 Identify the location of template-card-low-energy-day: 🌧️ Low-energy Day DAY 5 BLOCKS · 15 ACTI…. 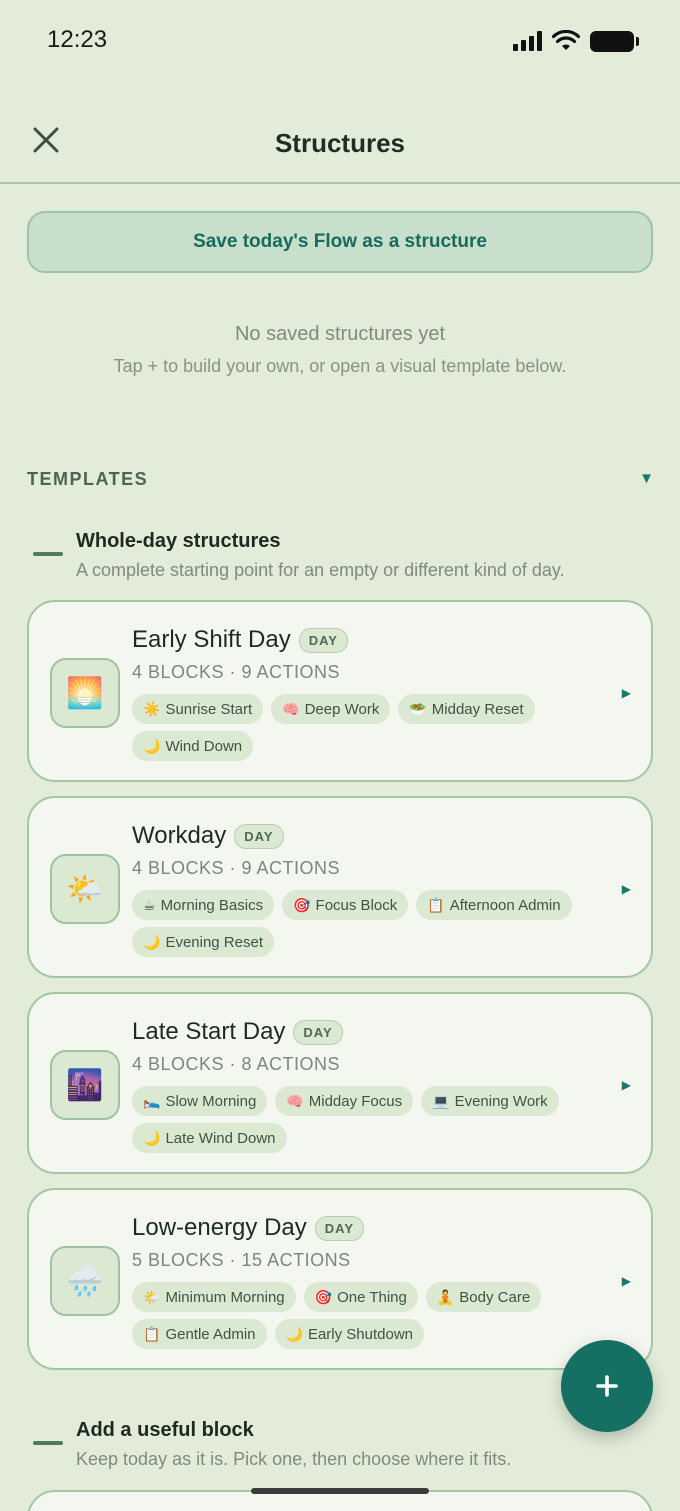
(340, 1279).